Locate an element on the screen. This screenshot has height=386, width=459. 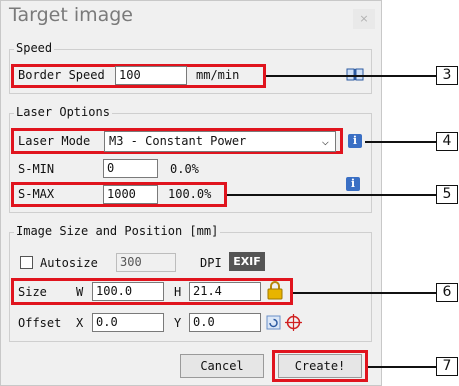
cancel-button: Cancel is located at coordinates (222, 366).